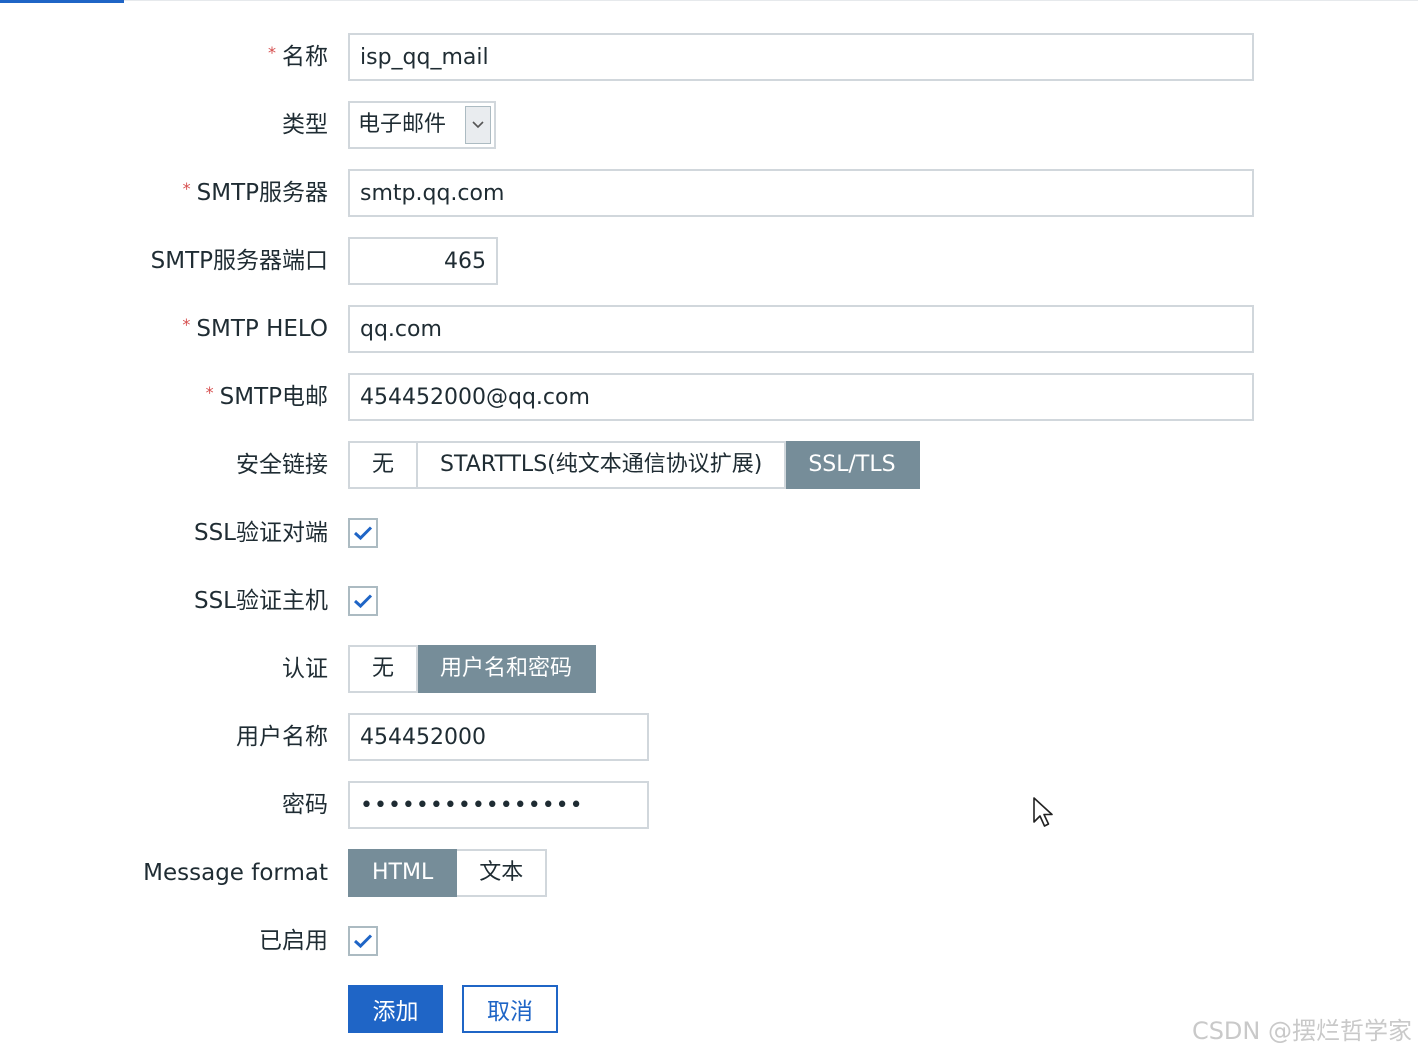 This screenshot has width=1418, height=1056. What do you see at coordinates (239, 261) in the screenshot?
I see `smtp-port-label: SMTP服务器端口` at bounding box center [239, 261].